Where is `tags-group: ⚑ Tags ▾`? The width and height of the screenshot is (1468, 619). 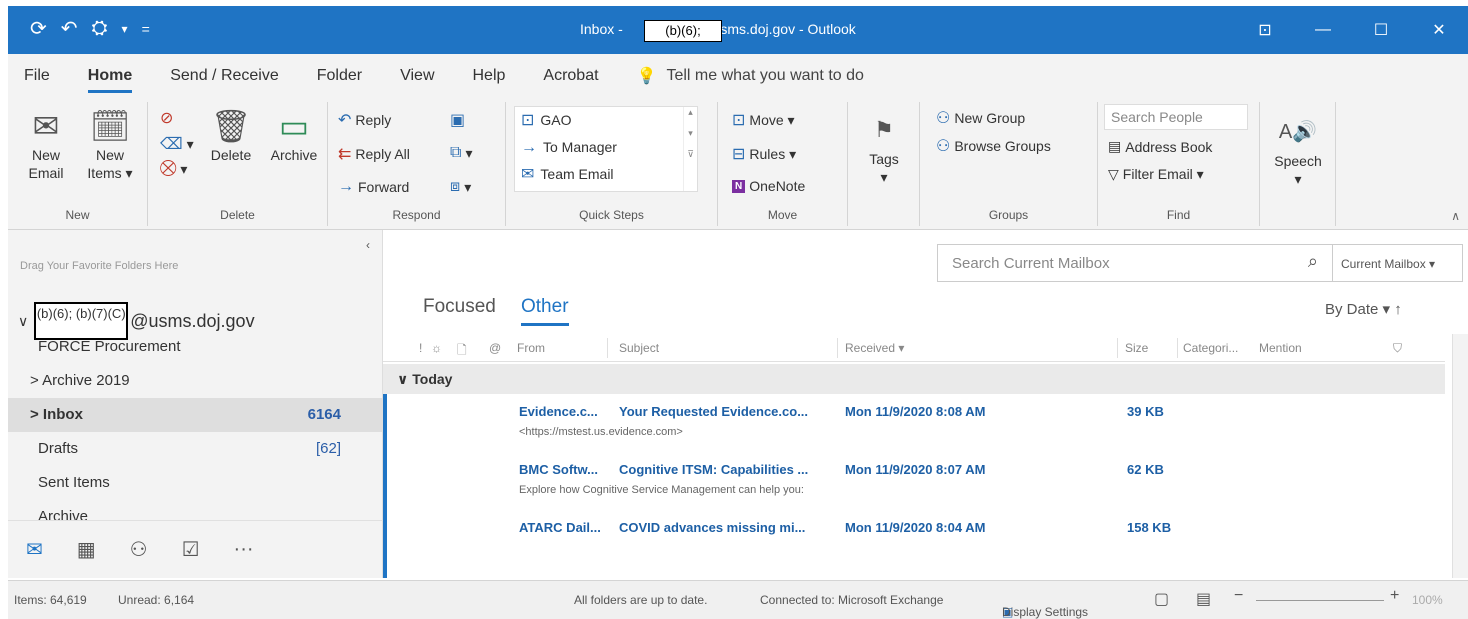 tags-group: ⚑ Tags ▾ is located at coordinates (884, 164).